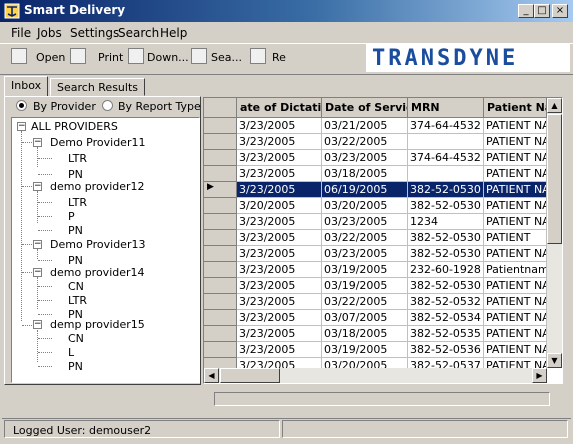 Image resolution: width=573 pixels, height=444 pixels. Describe the element at coordinates (279, 108) in the screenshot. I see `column-header: ate of Dictation` at that location.